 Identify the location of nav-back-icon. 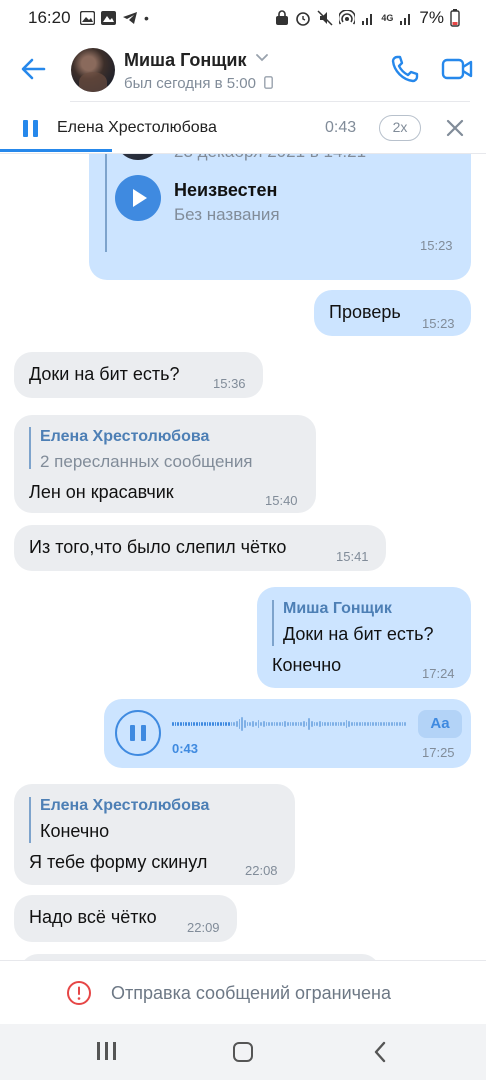
(380, 1052).